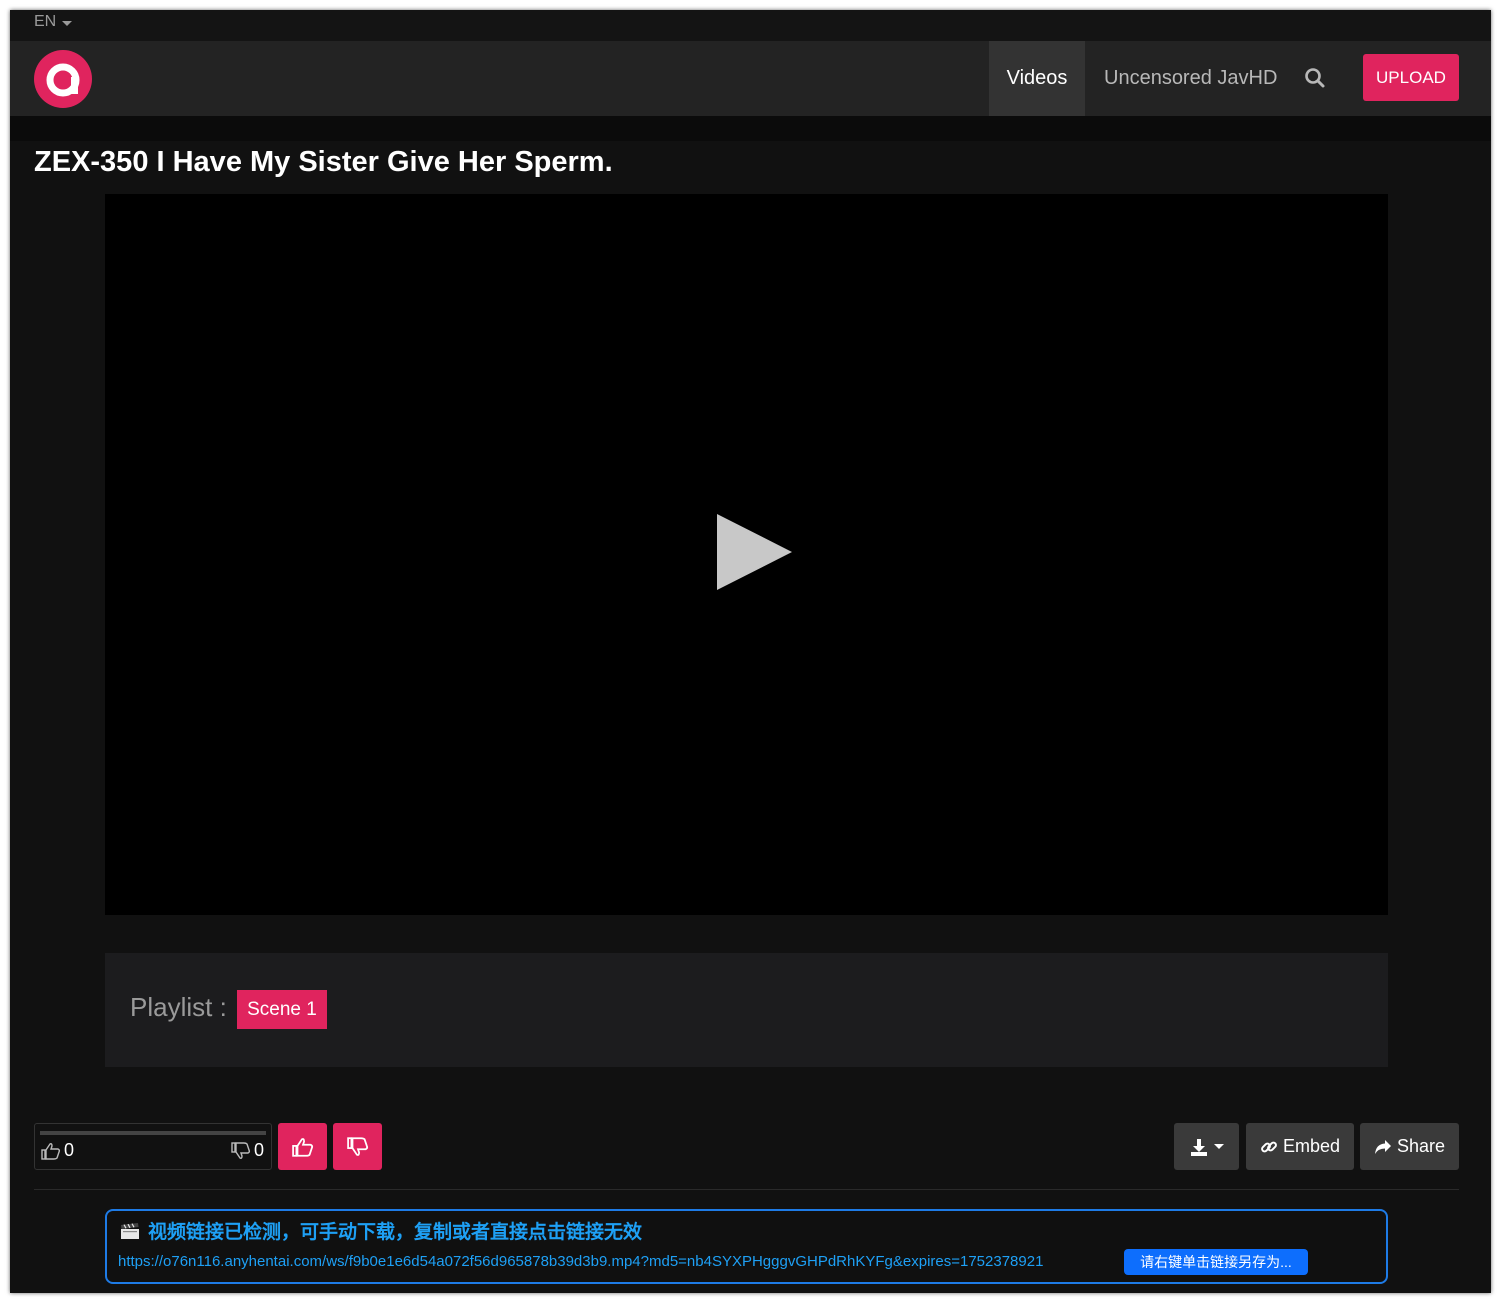 This screenshot has height=1303, width=1502. I want to click on download-icon, so click(1199, 1147).